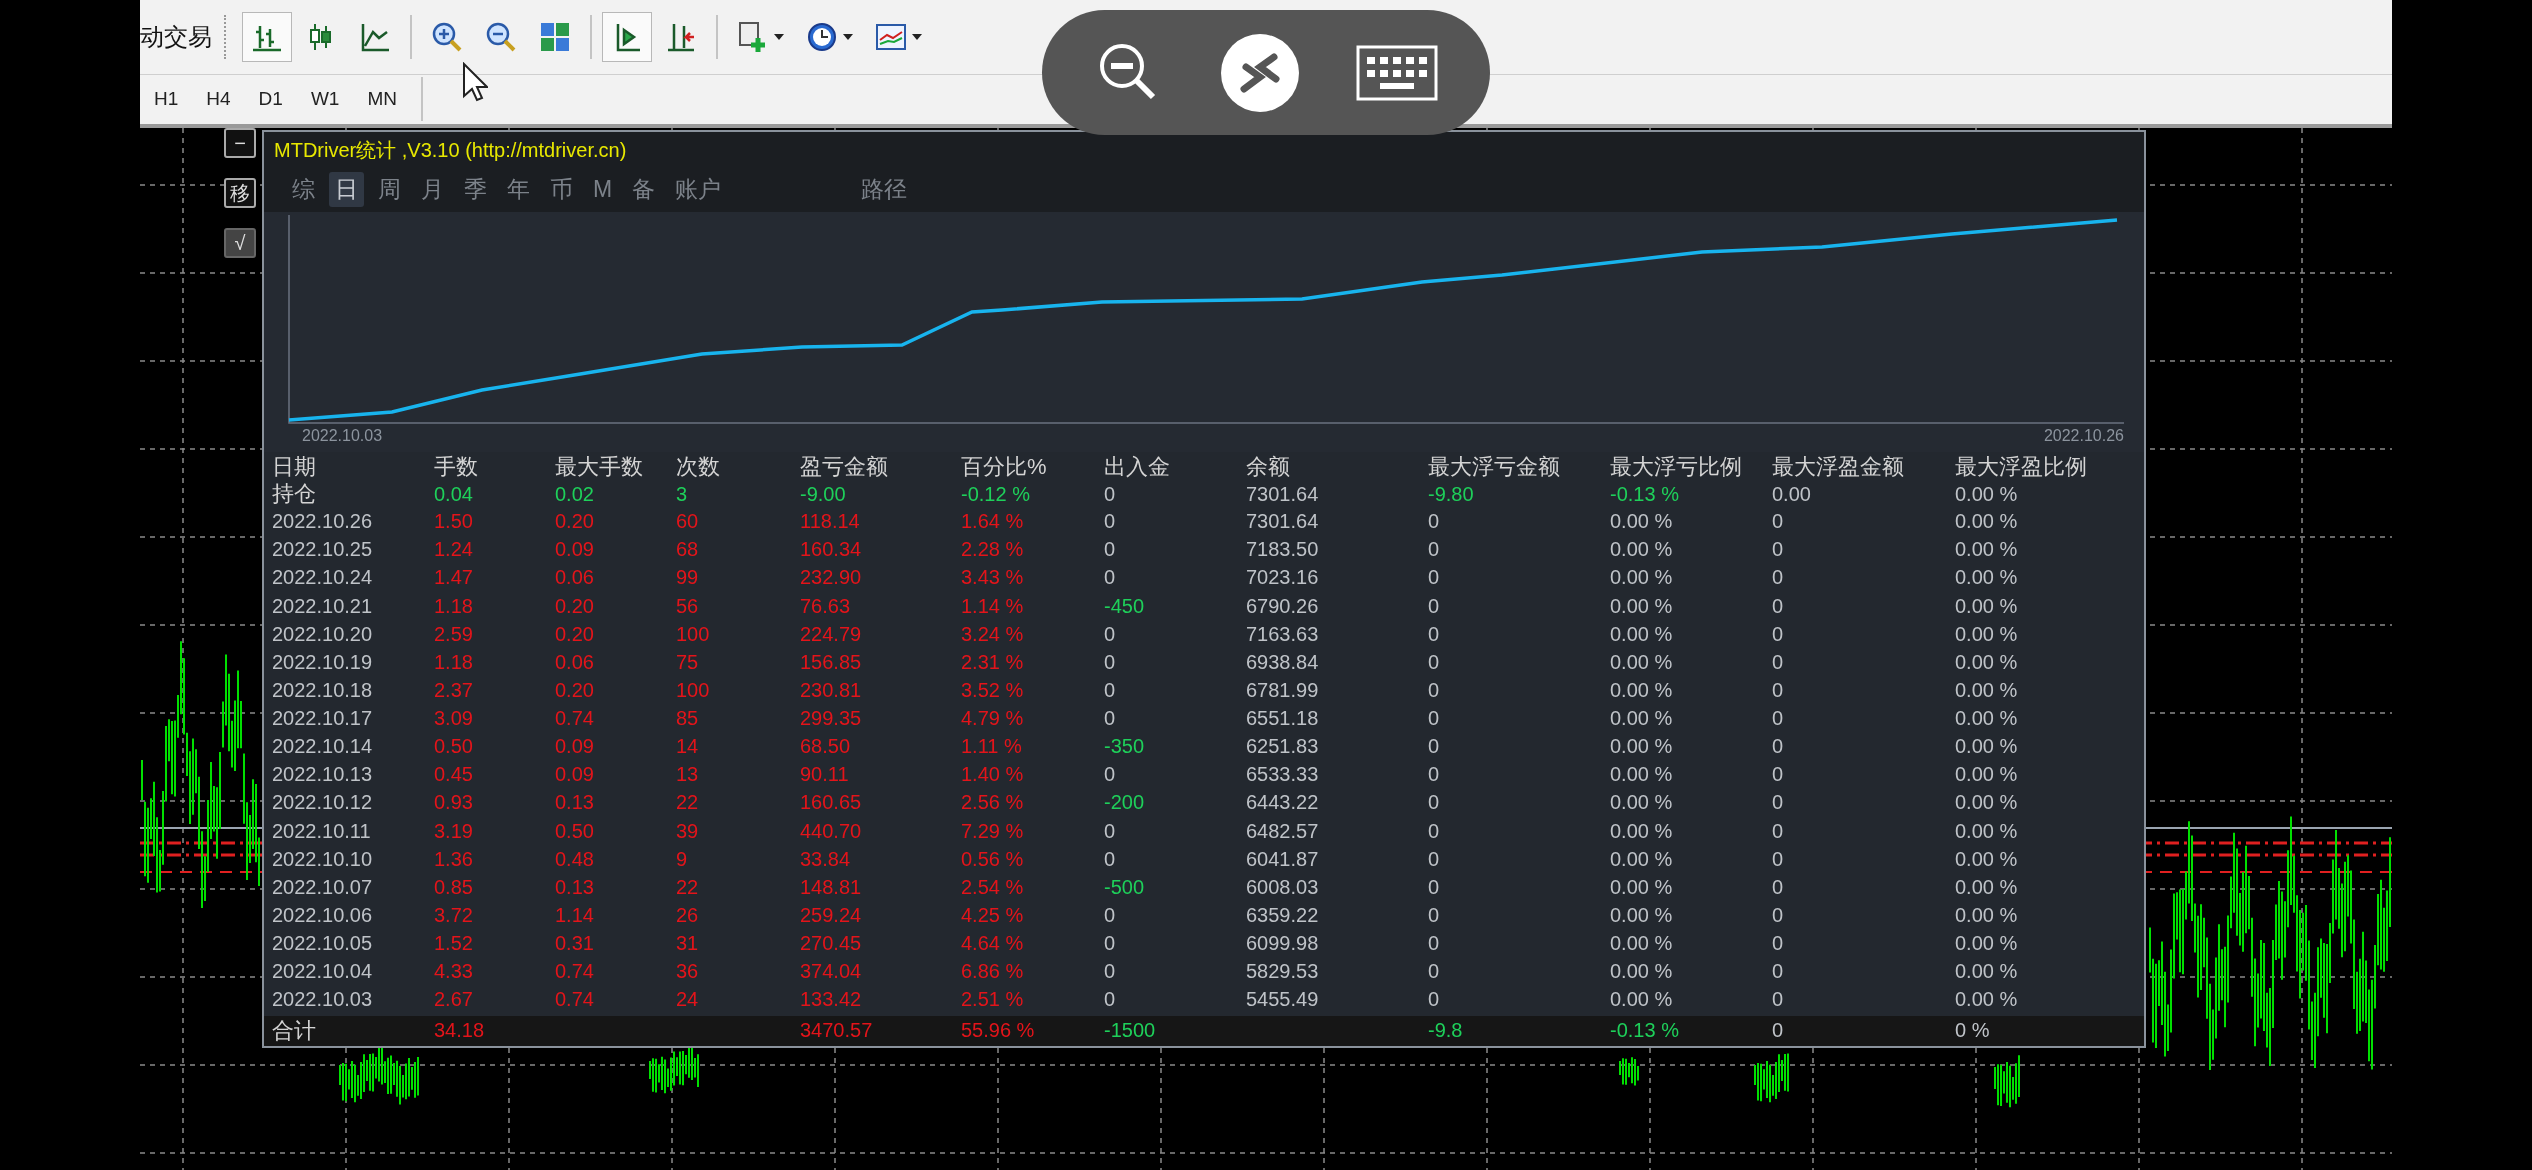 The image size is (2532, 1170). Describe the element at coordinates (240, 143) in the screenshot. I see `side-button: −` at that location.